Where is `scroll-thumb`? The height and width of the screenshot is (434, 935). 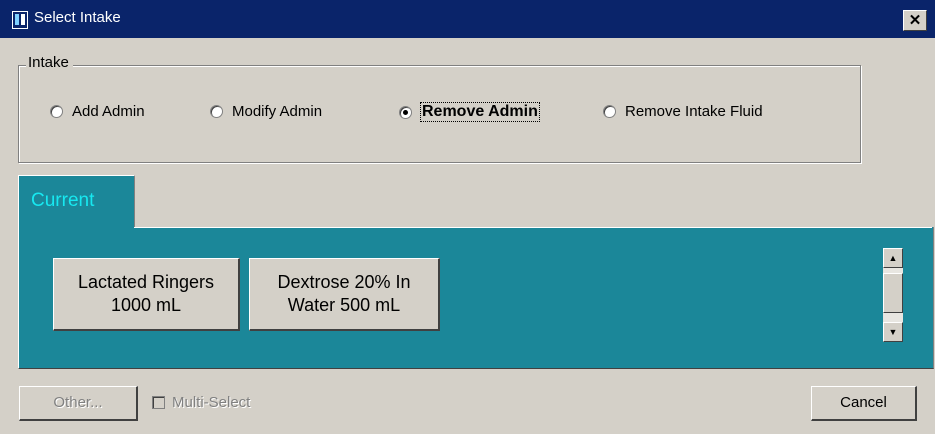
scroll-thumb is located at coordinates (893, 293).